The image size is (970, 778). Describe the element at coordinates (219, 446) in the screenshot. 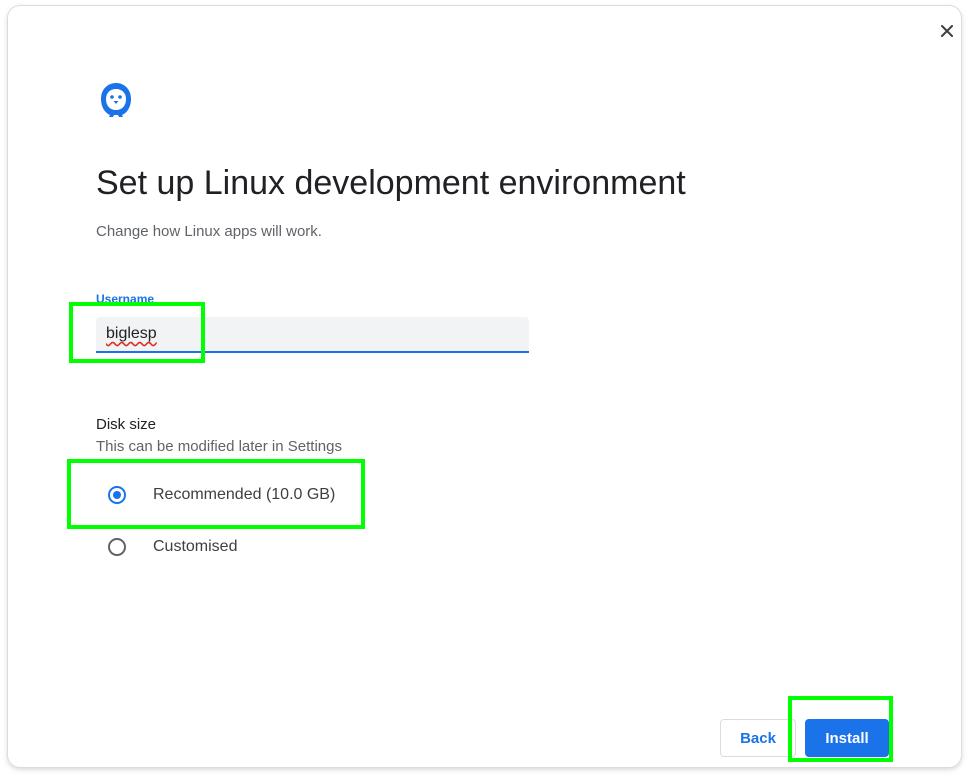

I see `disk-size-subheading: This can be modified later in Settings` at that location.